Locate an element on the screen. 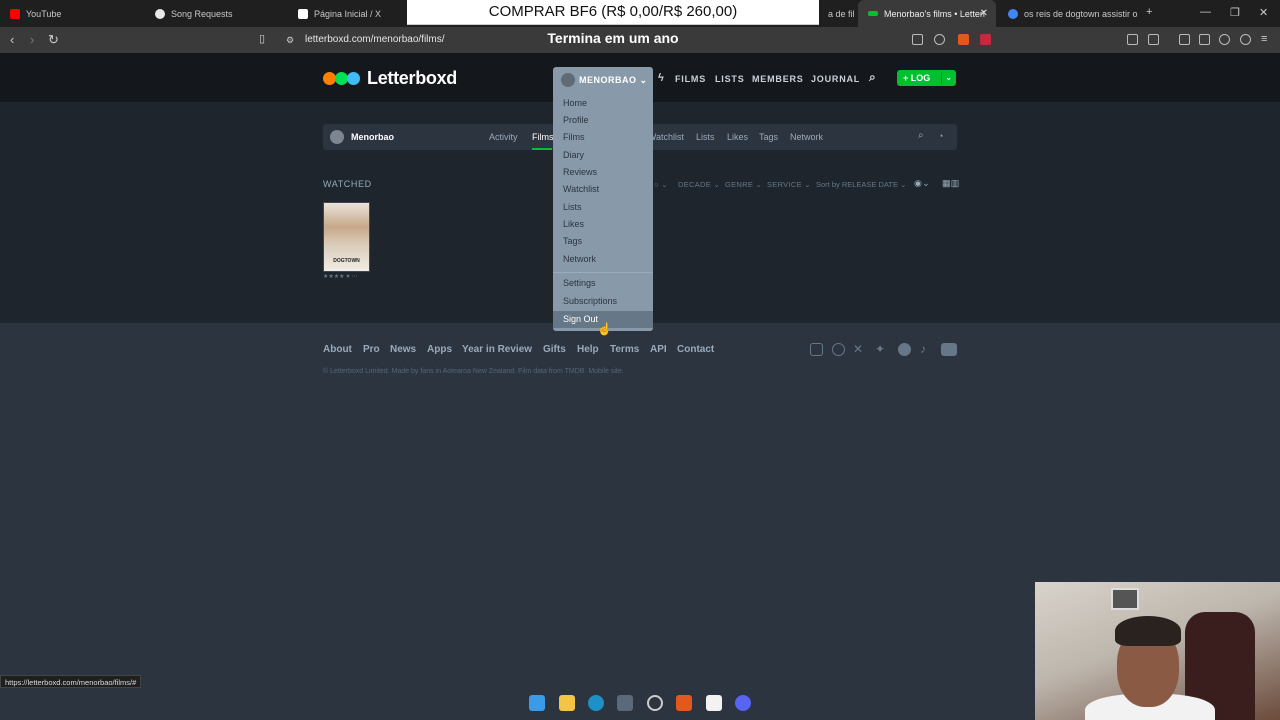 This screenshot has width=1280, height=720. tab-watchlist: Watchlist is located at coordinates (667, 137).